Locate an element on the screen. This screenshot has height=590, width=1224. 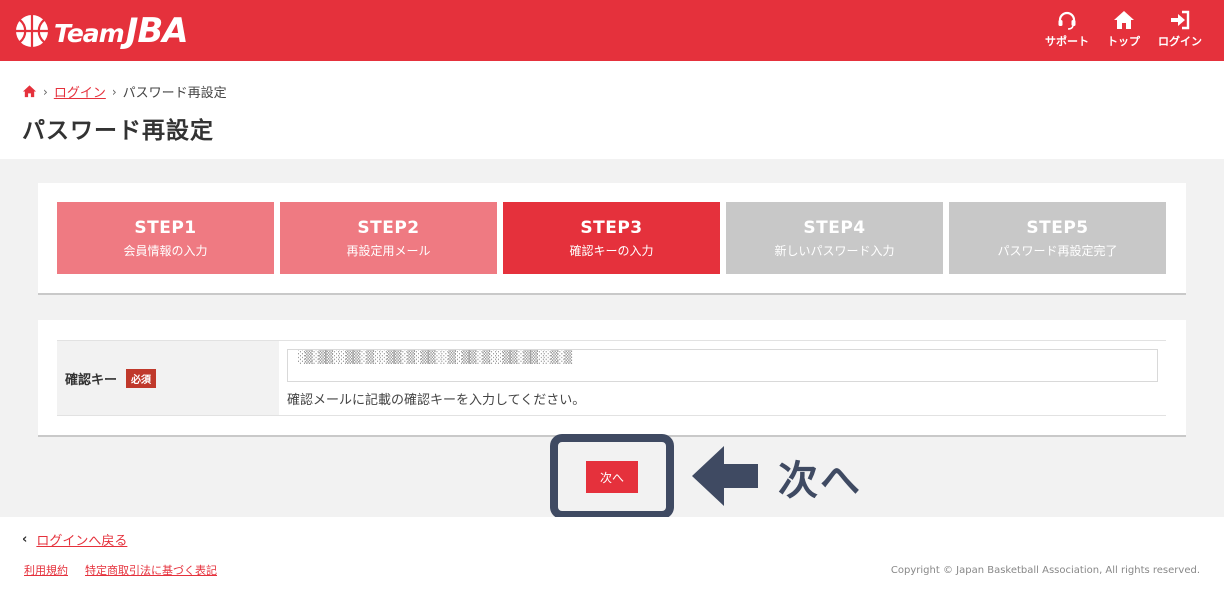
breadcrumb: › ログイン › パスワード再設定 is located at coordinates (124, 91).